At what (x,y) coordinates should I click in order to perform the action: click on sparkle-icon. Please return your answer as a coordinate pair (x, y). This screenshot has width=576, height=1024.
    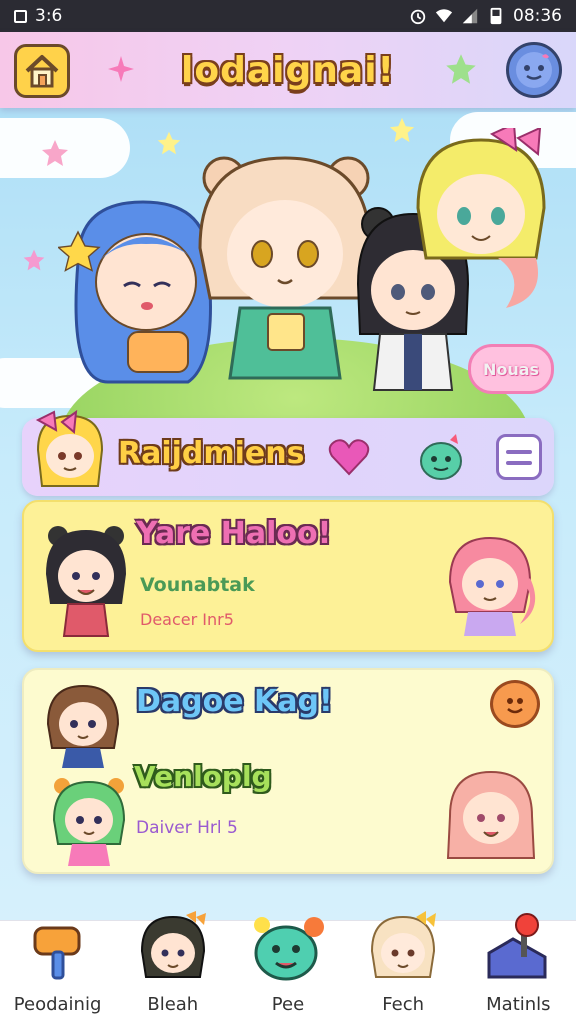
    Looking at the image, I should click on (121, 69).